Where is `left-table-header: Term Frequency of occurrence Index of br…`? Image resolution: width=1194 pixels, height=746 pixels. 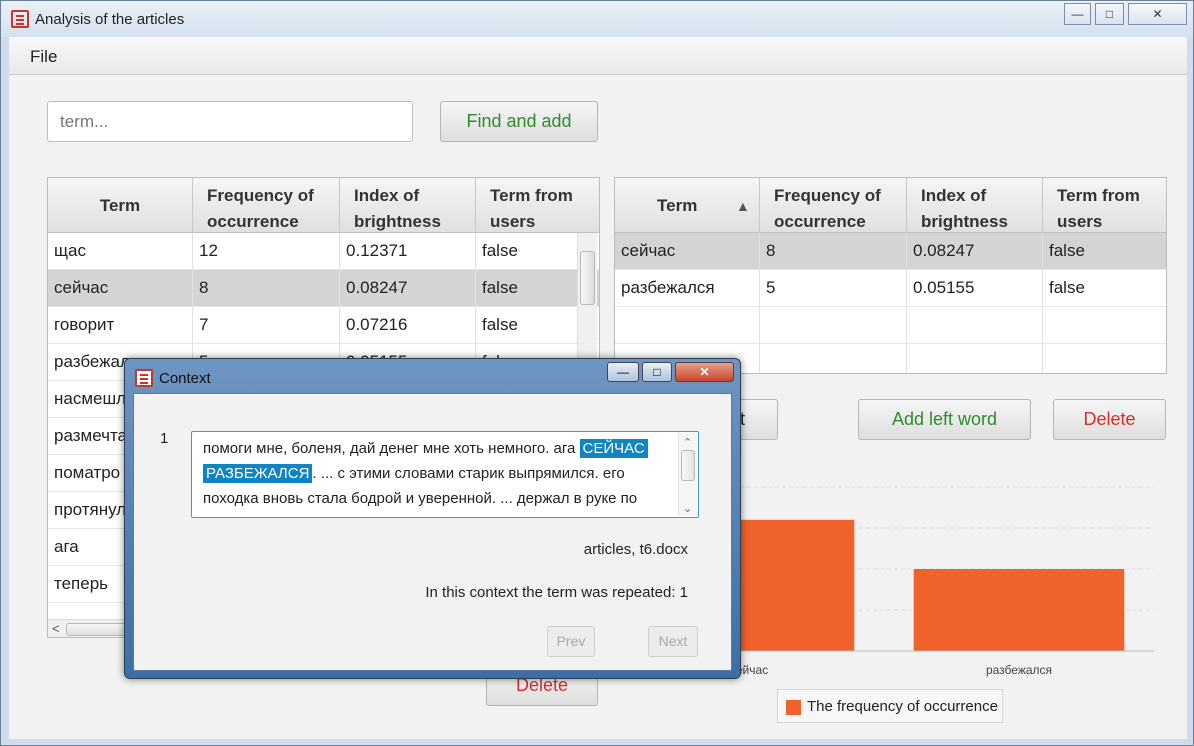
left-table-header: Term Frequency of occurrence Index of br… is located at coordinates (323, 205).